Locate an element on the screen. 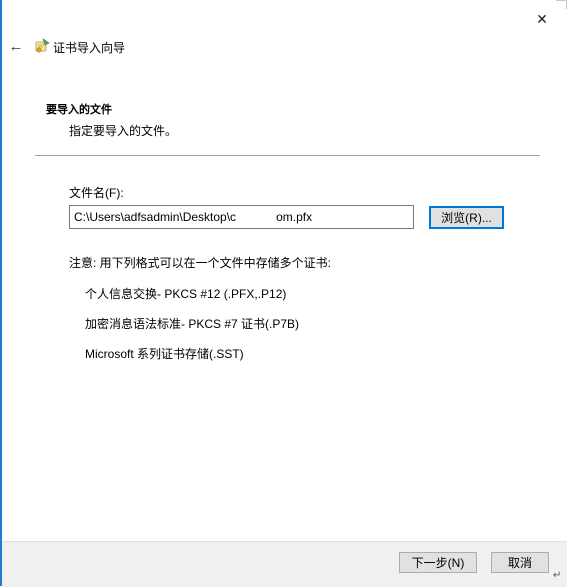 The height and width of the screenshot is (587, 567). window-corner is located at coordinates (561, 4).